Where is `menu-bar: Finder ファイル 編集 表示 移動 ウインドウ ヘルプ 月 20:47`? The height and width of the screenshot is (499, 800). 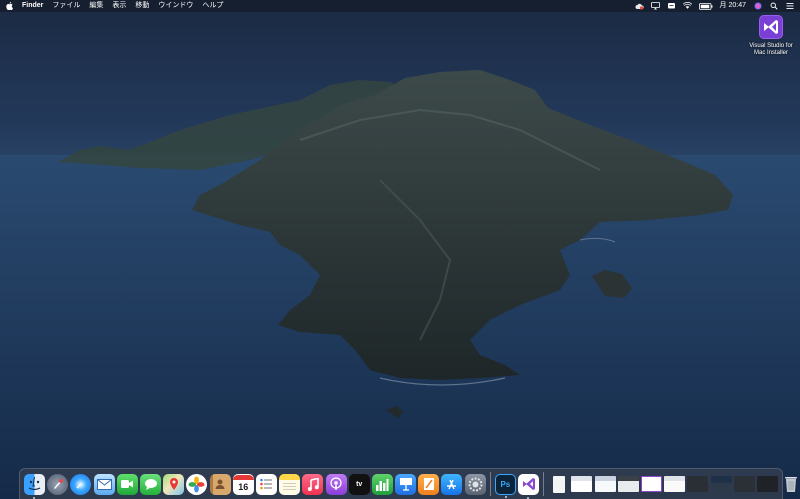
menu-bar: Finder ファイル 編集 表示 移動 ウインドウ ヘルプ 月 20:47 is located at coordinates (400, 6).